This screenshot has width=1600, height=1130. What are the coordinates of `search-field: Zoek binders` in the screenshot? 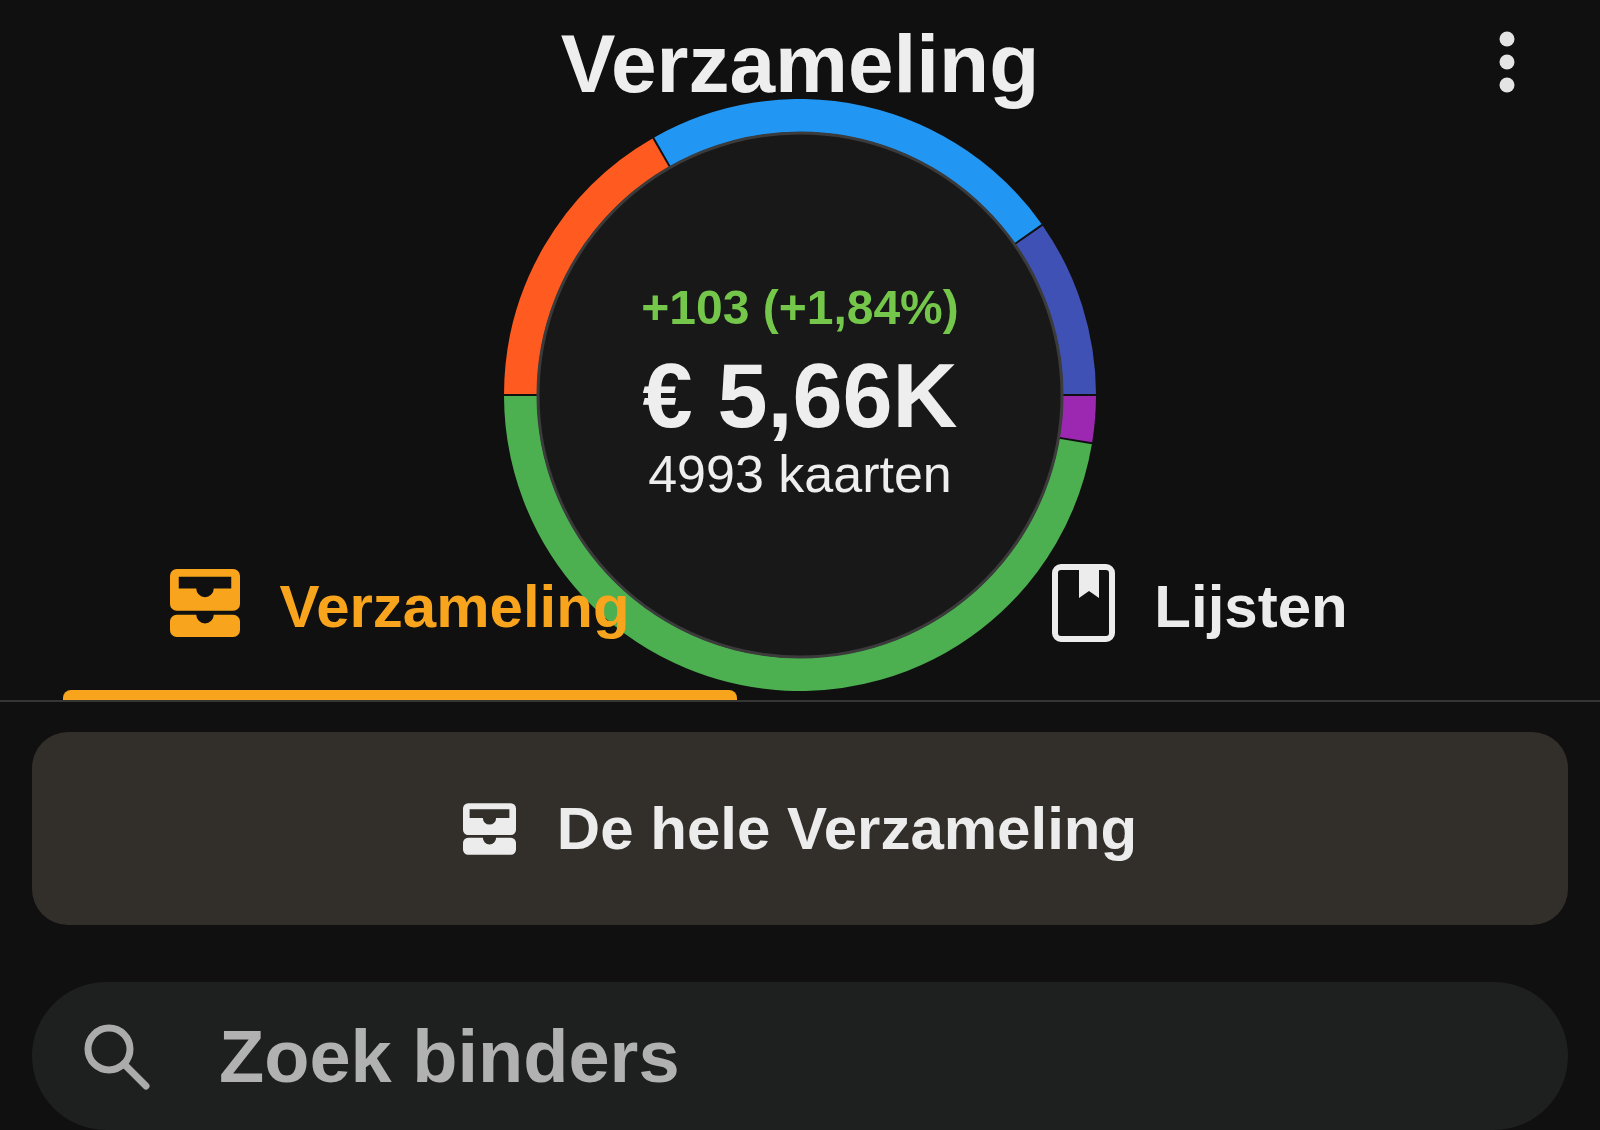 It's located at (800, 1056).